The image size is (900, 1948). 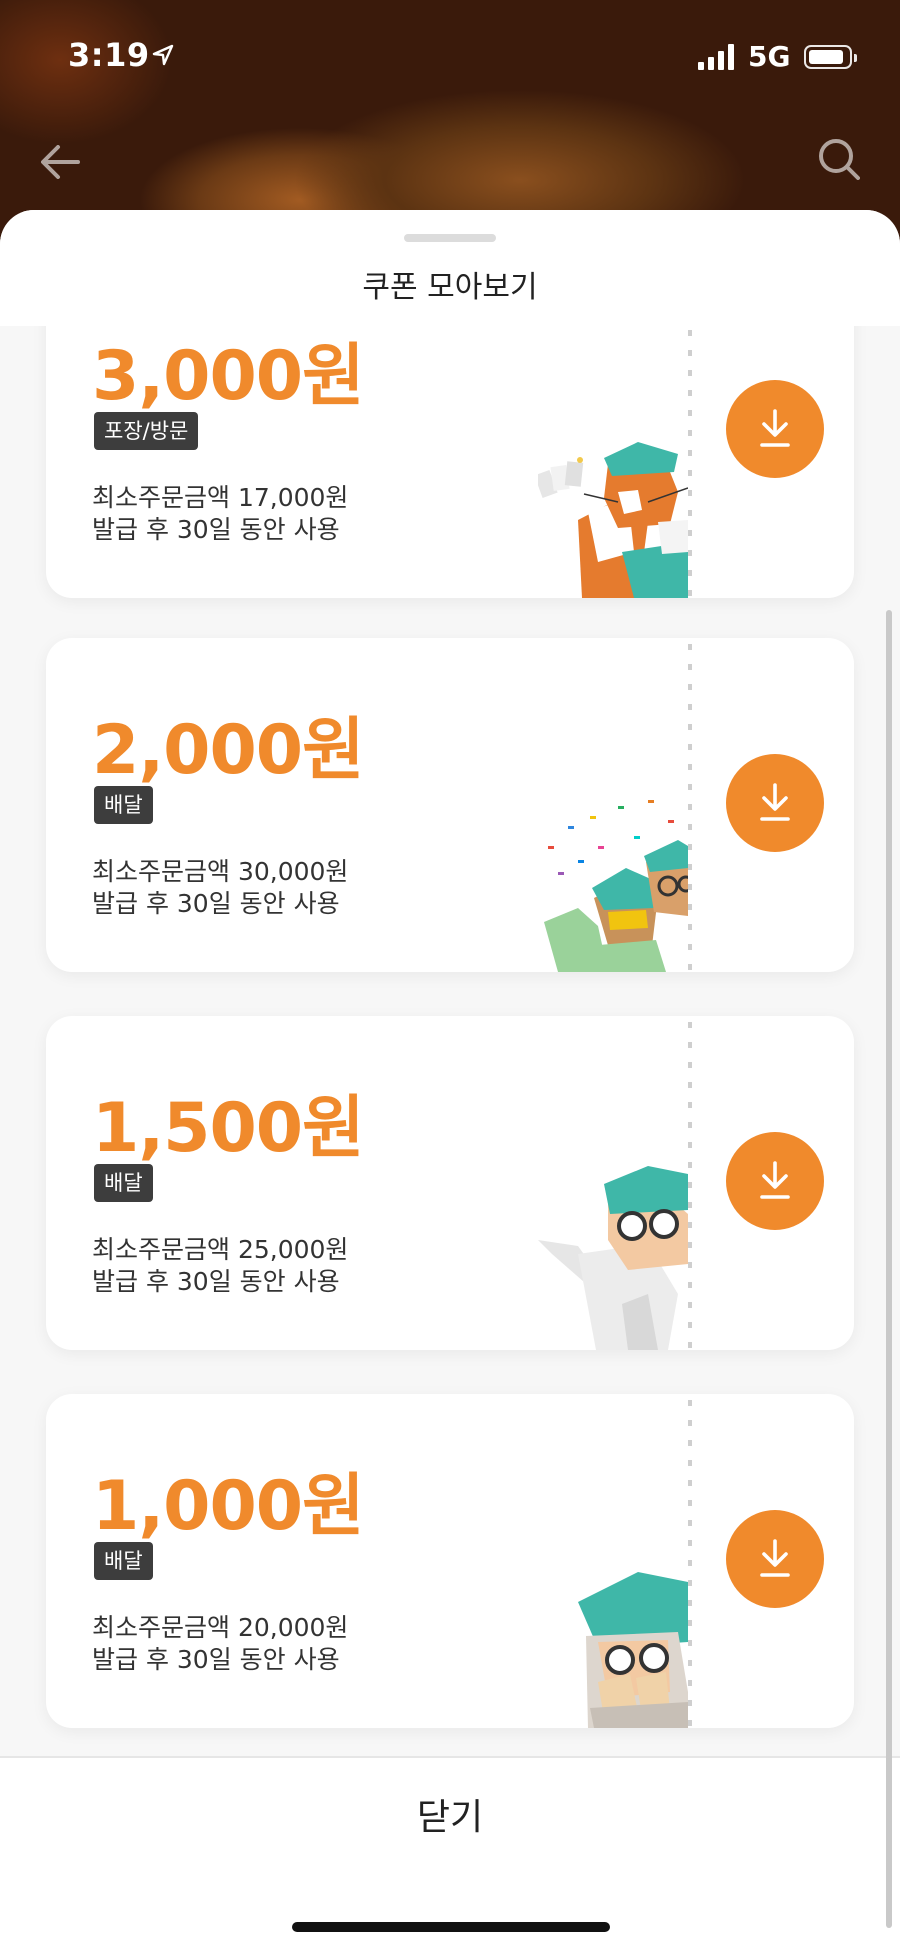 What do you see at coordinates (220, 871) in the screenshot?
I see `coupon-min-order: 최소주문금액 30,000원` at bounding box center [220, 871].